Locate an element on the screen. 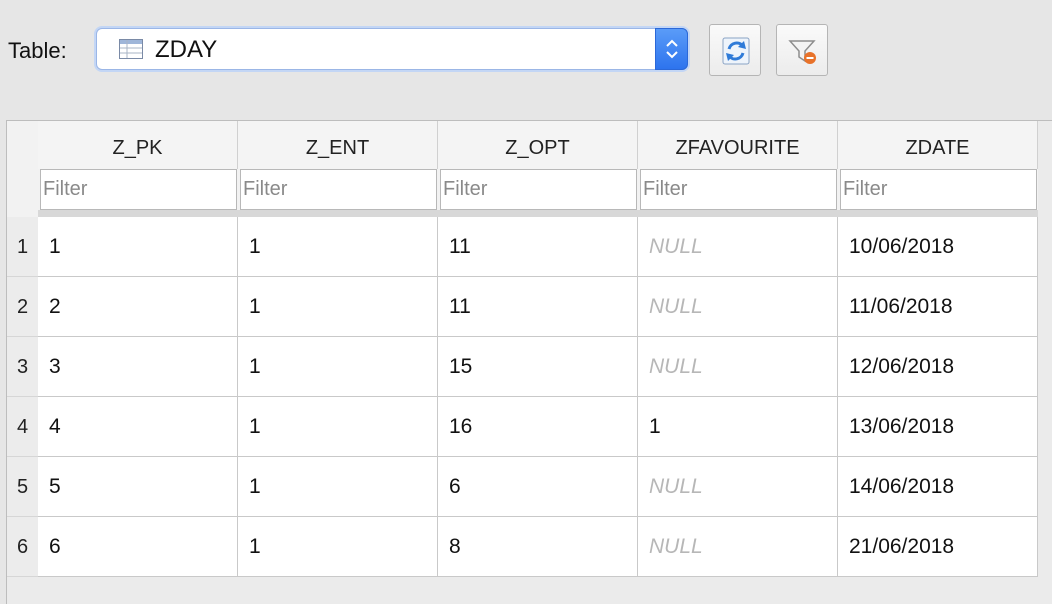  filter-input-z-pk is located at coordinates (138, 189).